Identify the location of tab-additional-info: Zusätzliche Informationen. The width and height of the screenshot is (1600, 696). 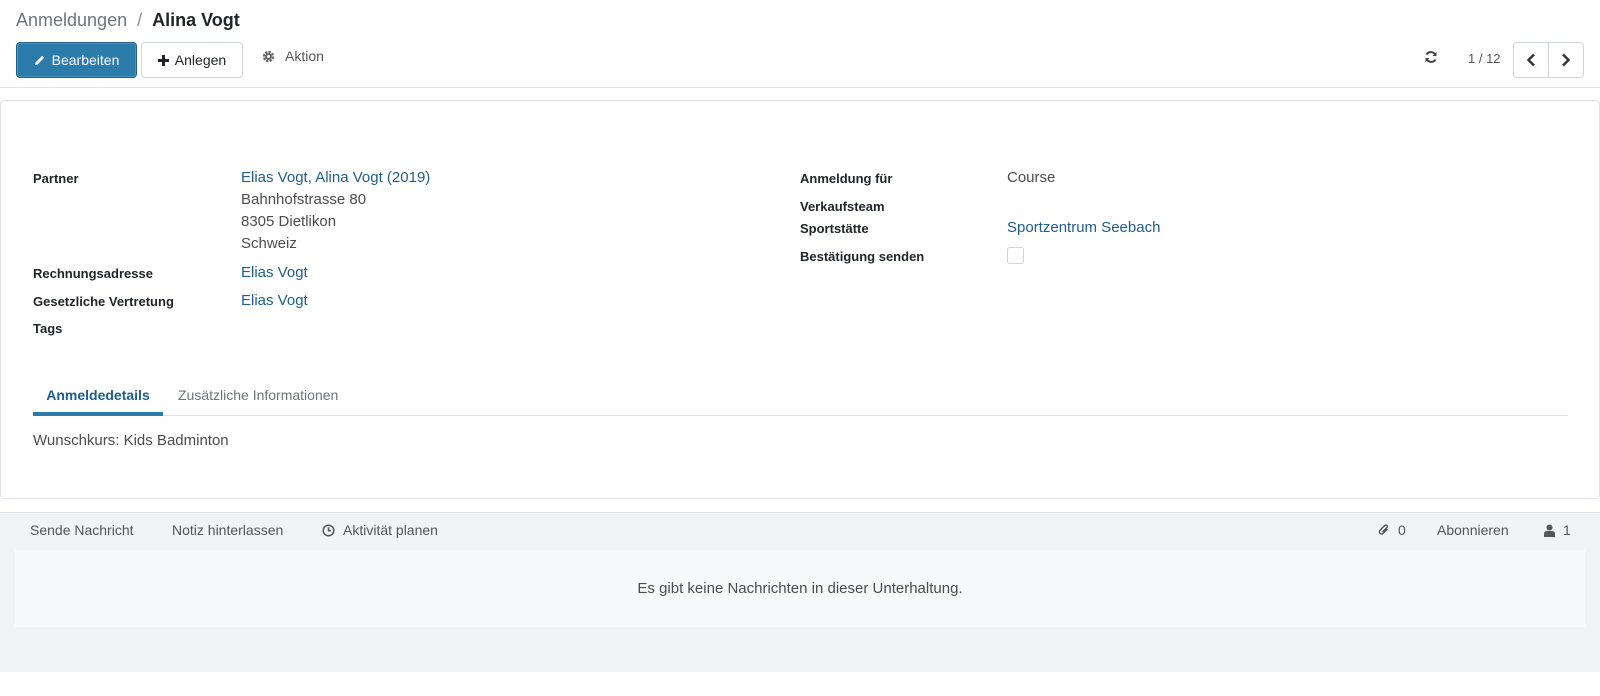
(258, 395).